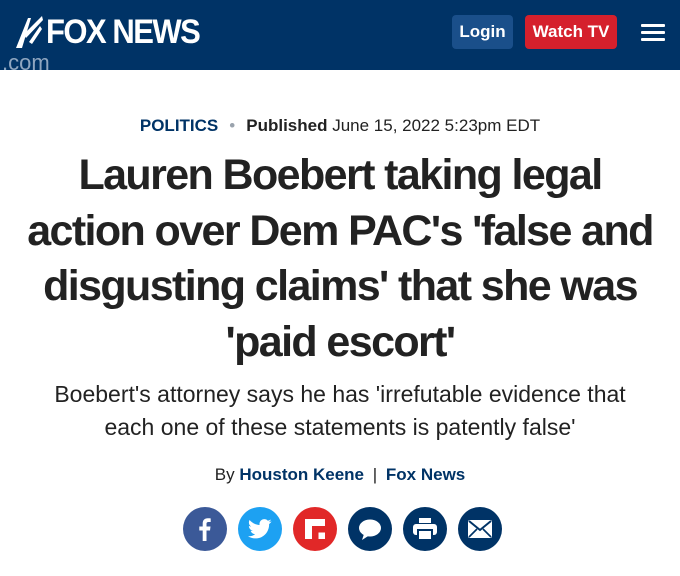 The width and height of the screenshot is (680, 576). I want to click on category-link: POLITICS, so click(179, 125).